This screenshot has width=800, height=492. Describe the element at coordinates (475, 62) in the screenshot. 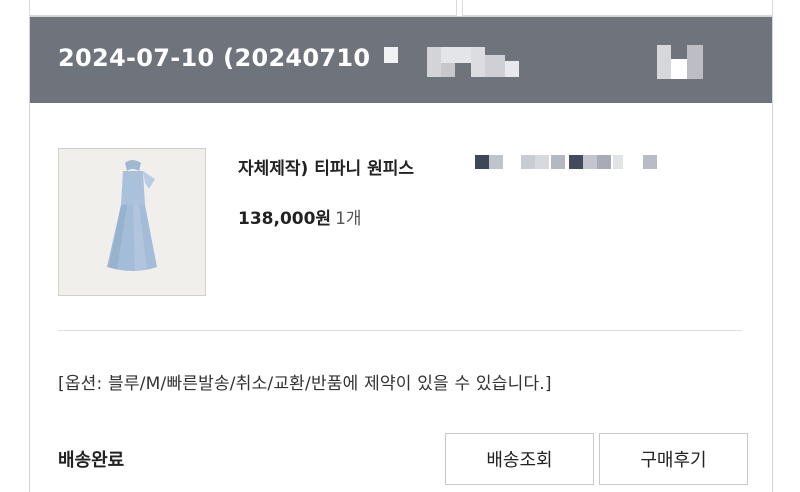

I see `redacted-order-id` at that location.